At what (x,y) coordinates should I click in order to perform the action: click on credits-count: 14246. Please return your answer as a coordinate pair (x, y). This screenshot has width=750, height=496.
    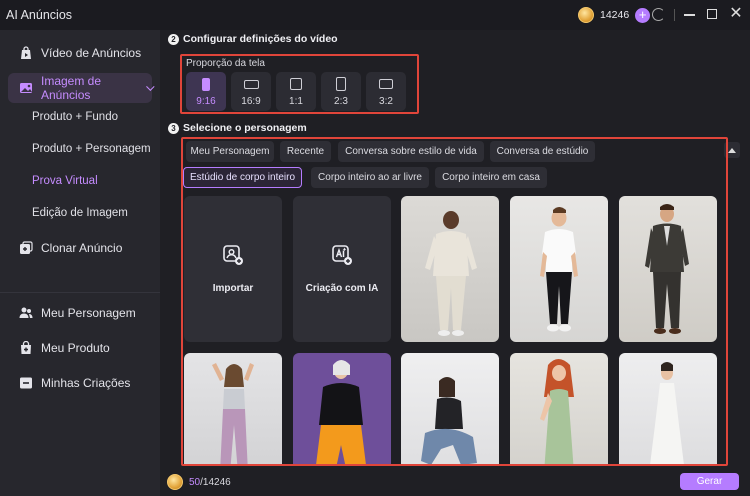
    Looking at the image, I should click on (615, 15).